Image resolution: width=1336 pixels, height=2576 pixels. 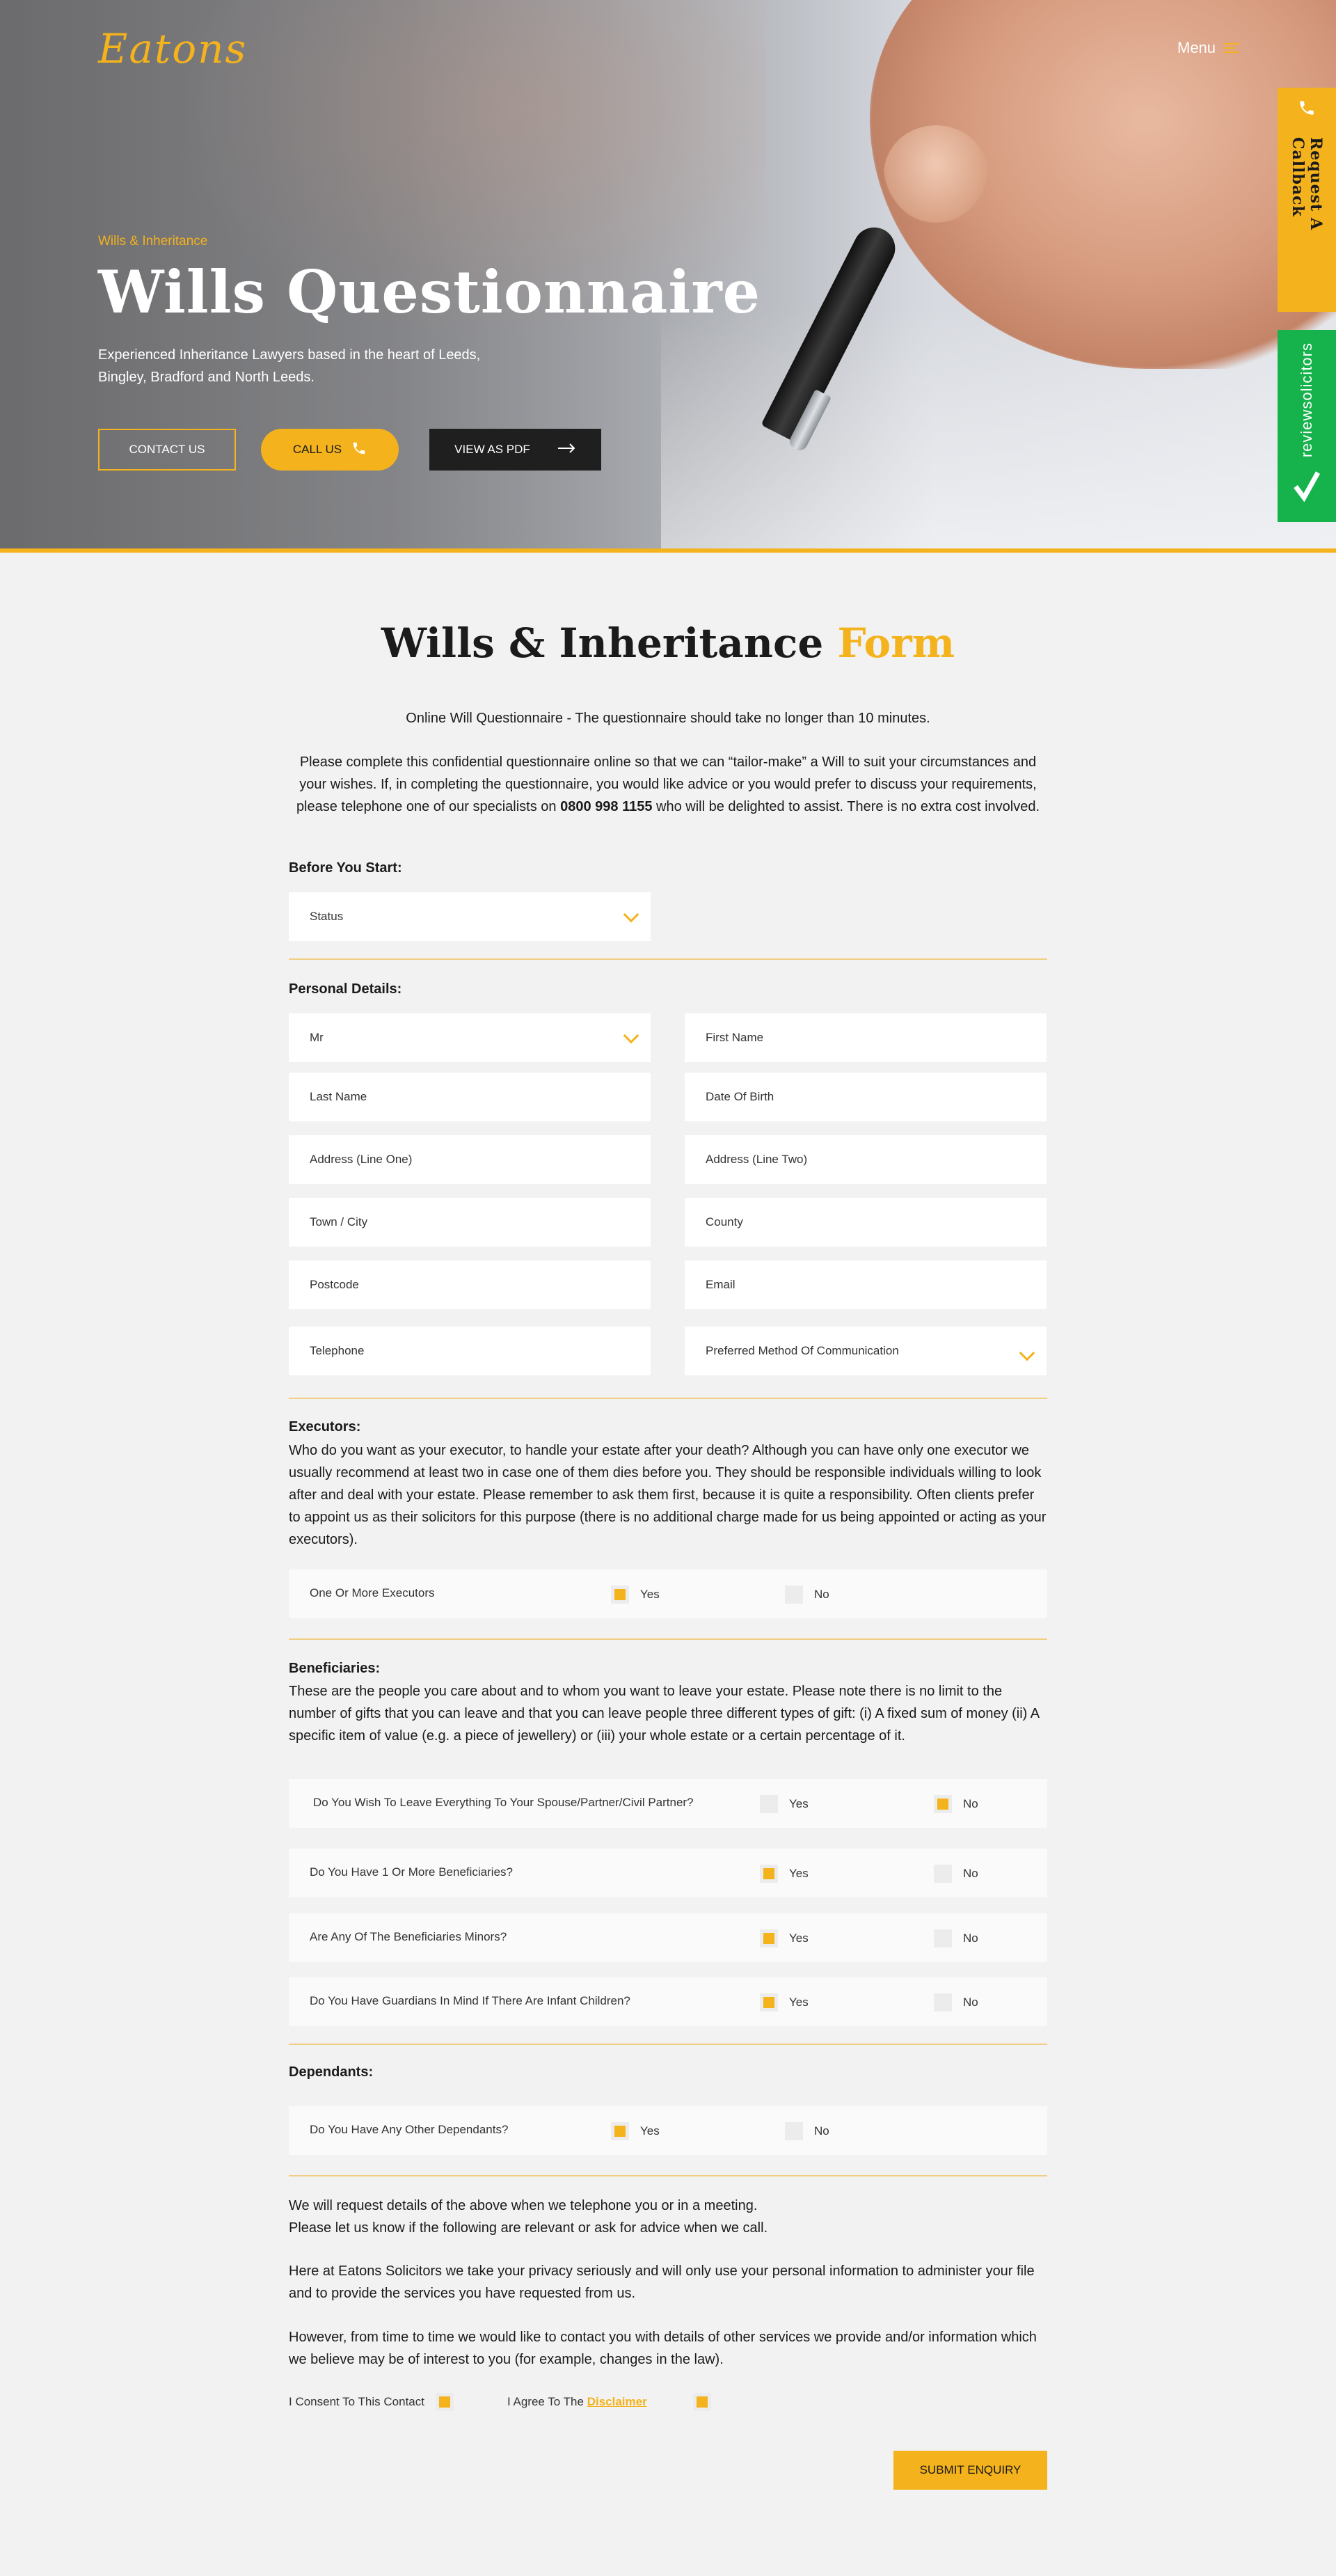 I want to click on last-name-input: Last Name, so click(x=470, y=1097).